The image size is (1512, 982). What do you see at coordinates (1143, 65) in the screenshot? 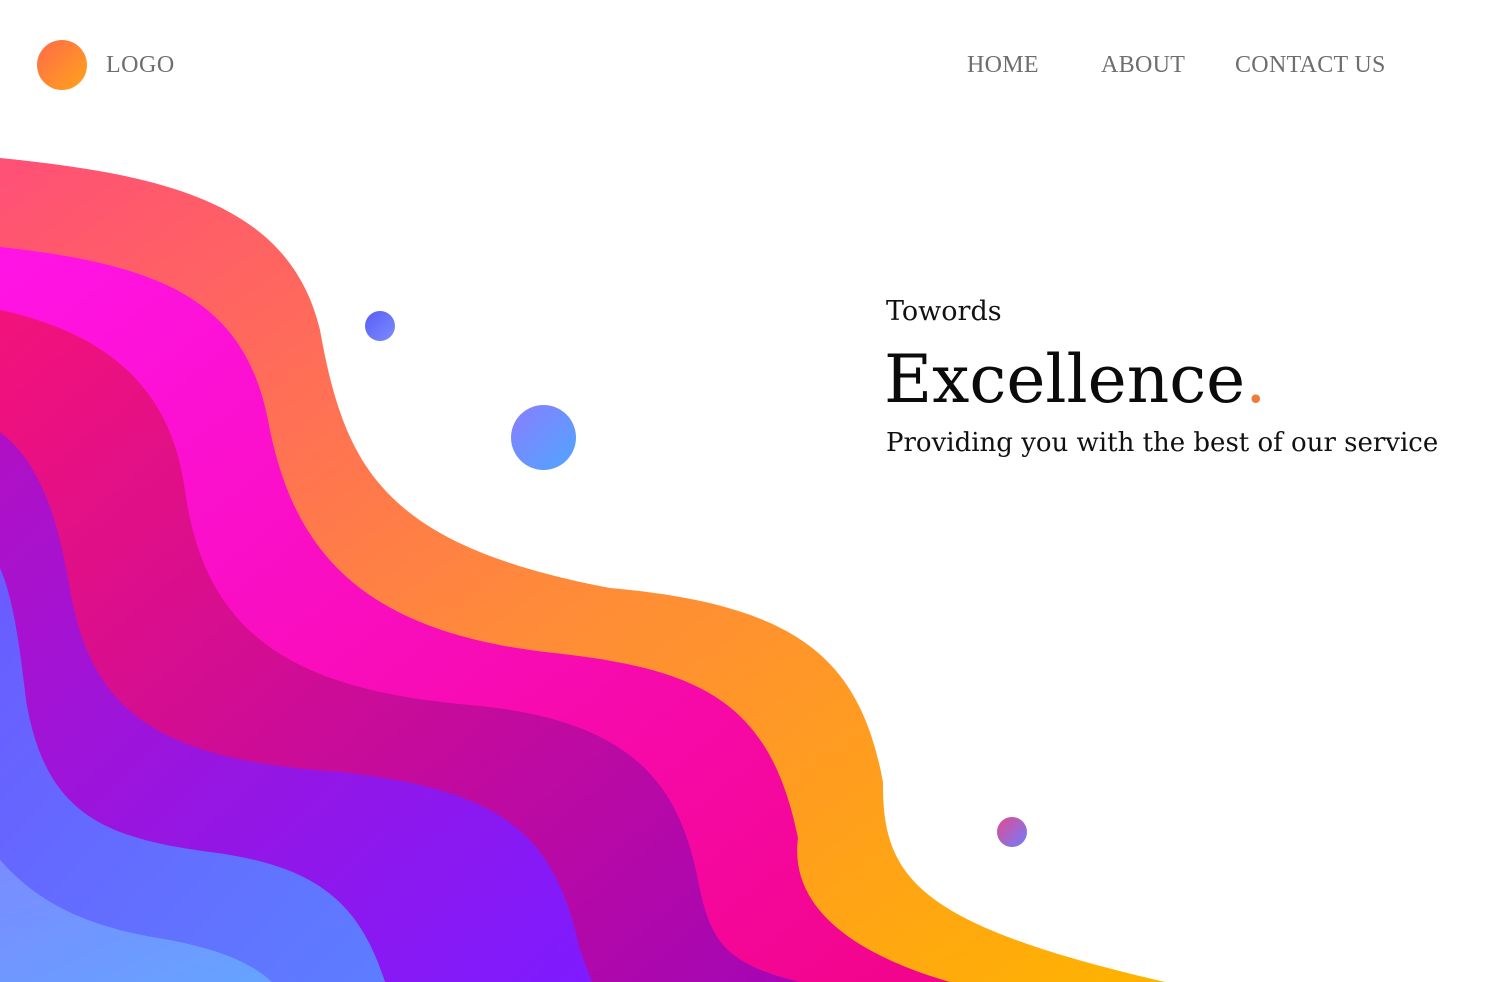
I see `nav-about-link: ABOUT` at bounding box center [1143, 65].